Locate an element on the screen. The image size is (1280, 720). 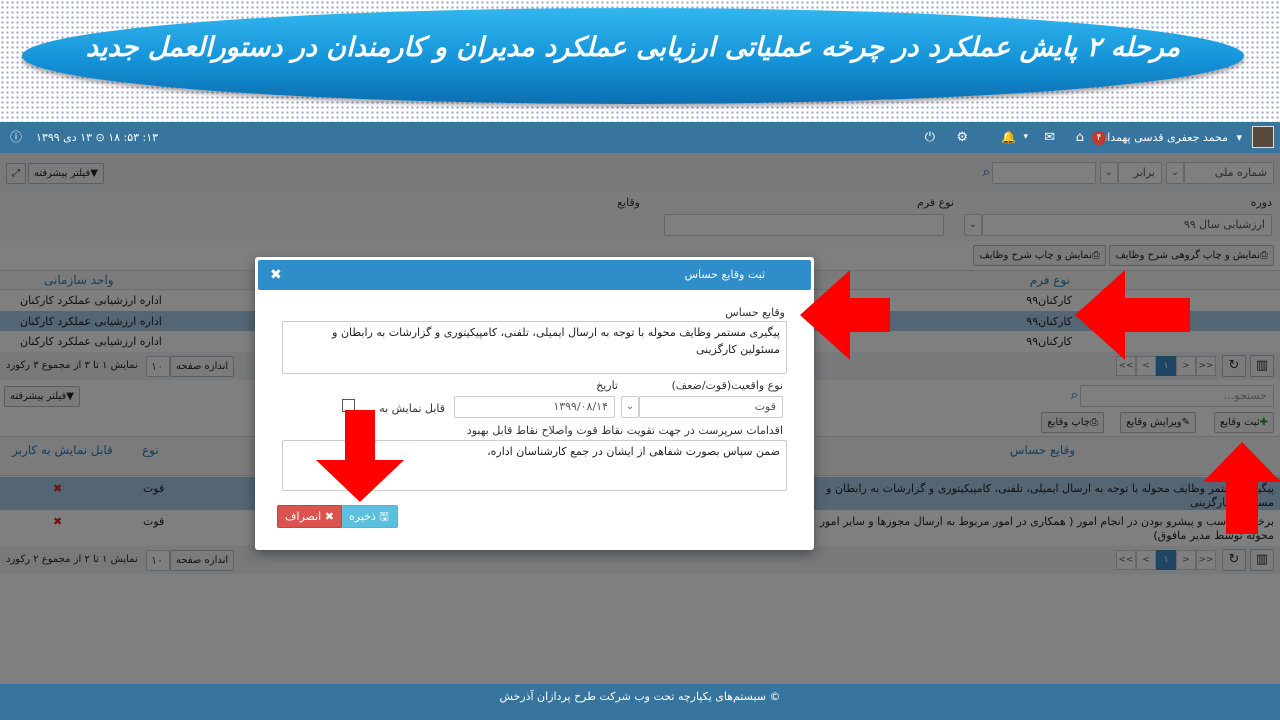
user-dropdown-icon: ▾ is located at coordinates (1239, 137).